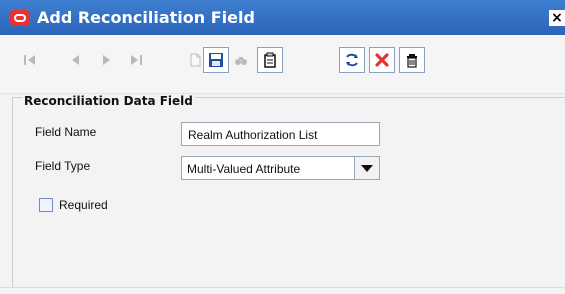 This screenshot has width=565, height=294. I want to click on first-record-button, so click(30, 60).